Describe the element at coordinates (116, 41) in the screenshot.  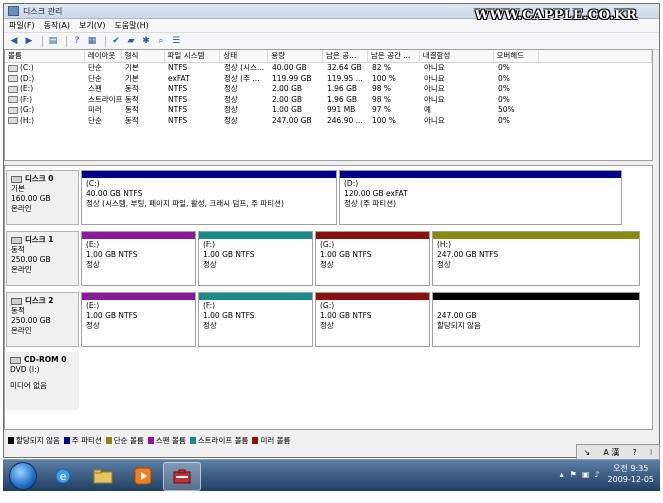
I see `check-icon: ✔` at that location.